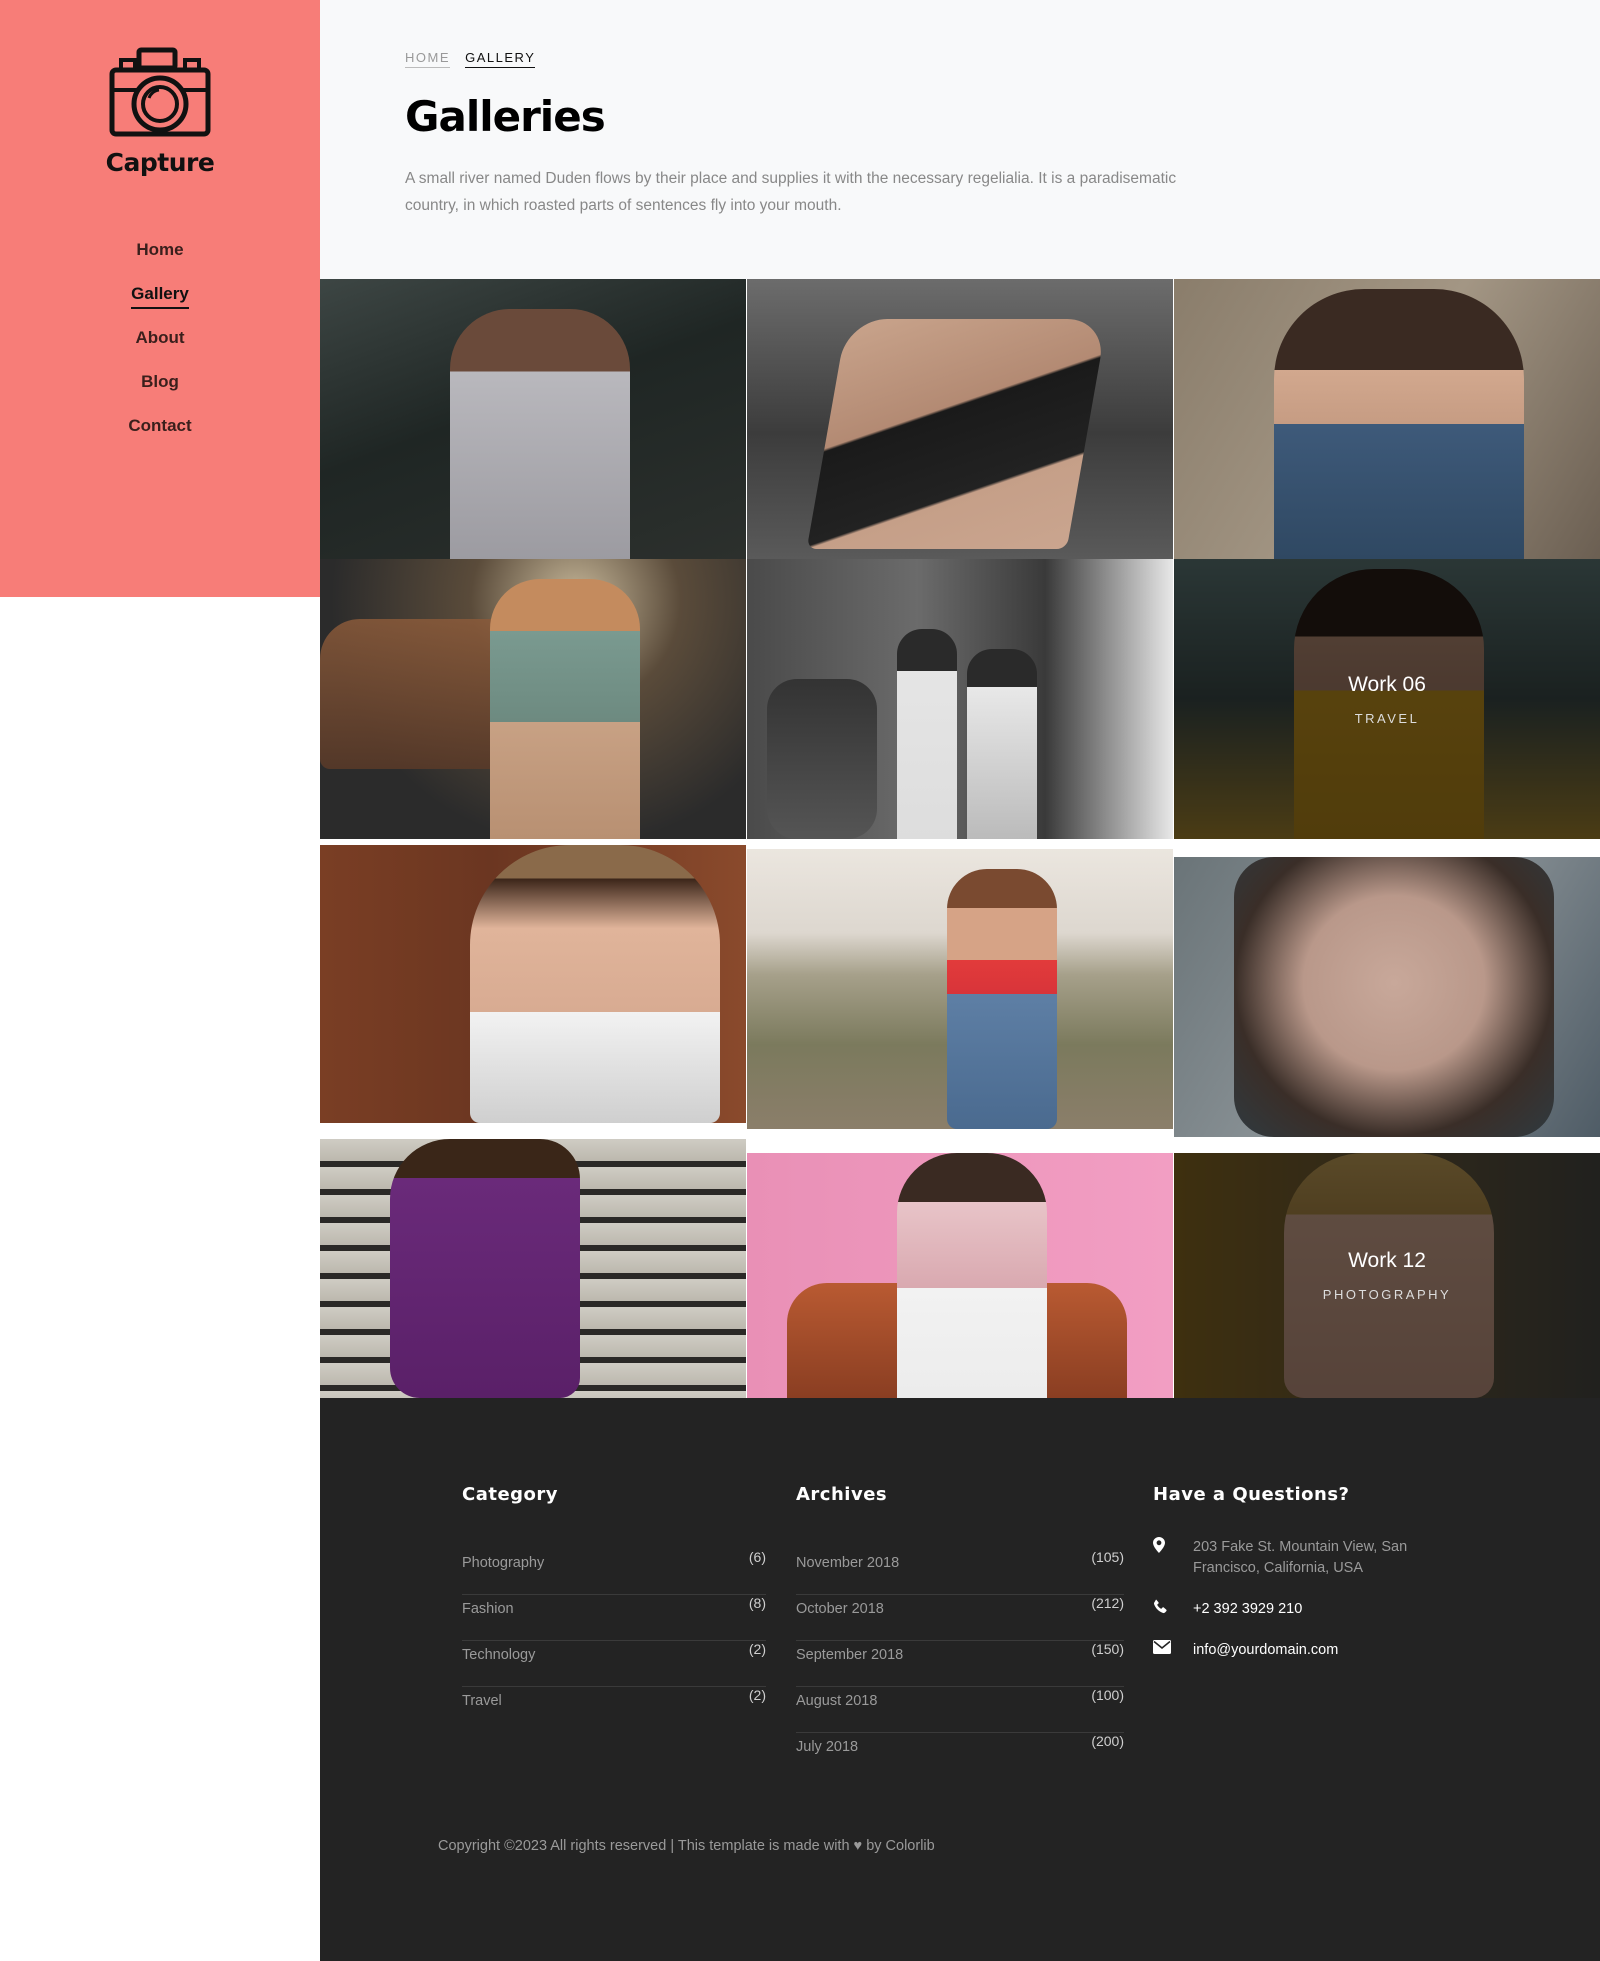 This screenshot has width=1600, height=1961. Describe the element at coordinates (874, 1846) in the screenshot. I see `copyright-by: by` at that location.